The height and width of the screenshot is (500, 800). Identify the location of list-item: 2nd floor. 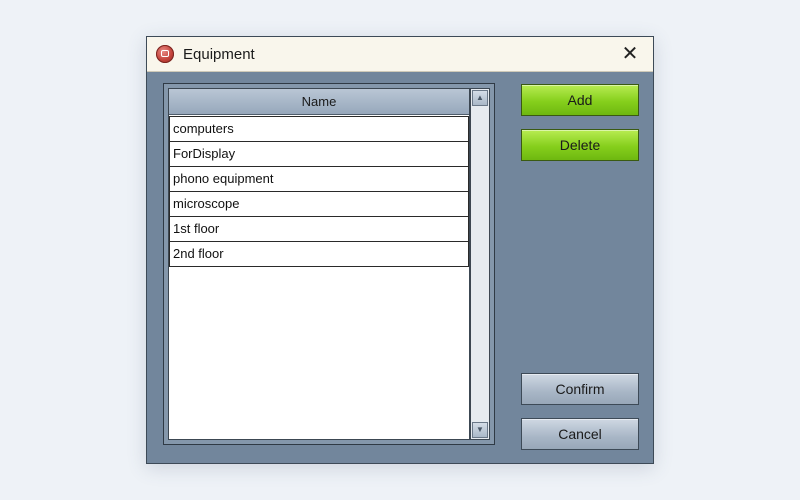
(319, 254).